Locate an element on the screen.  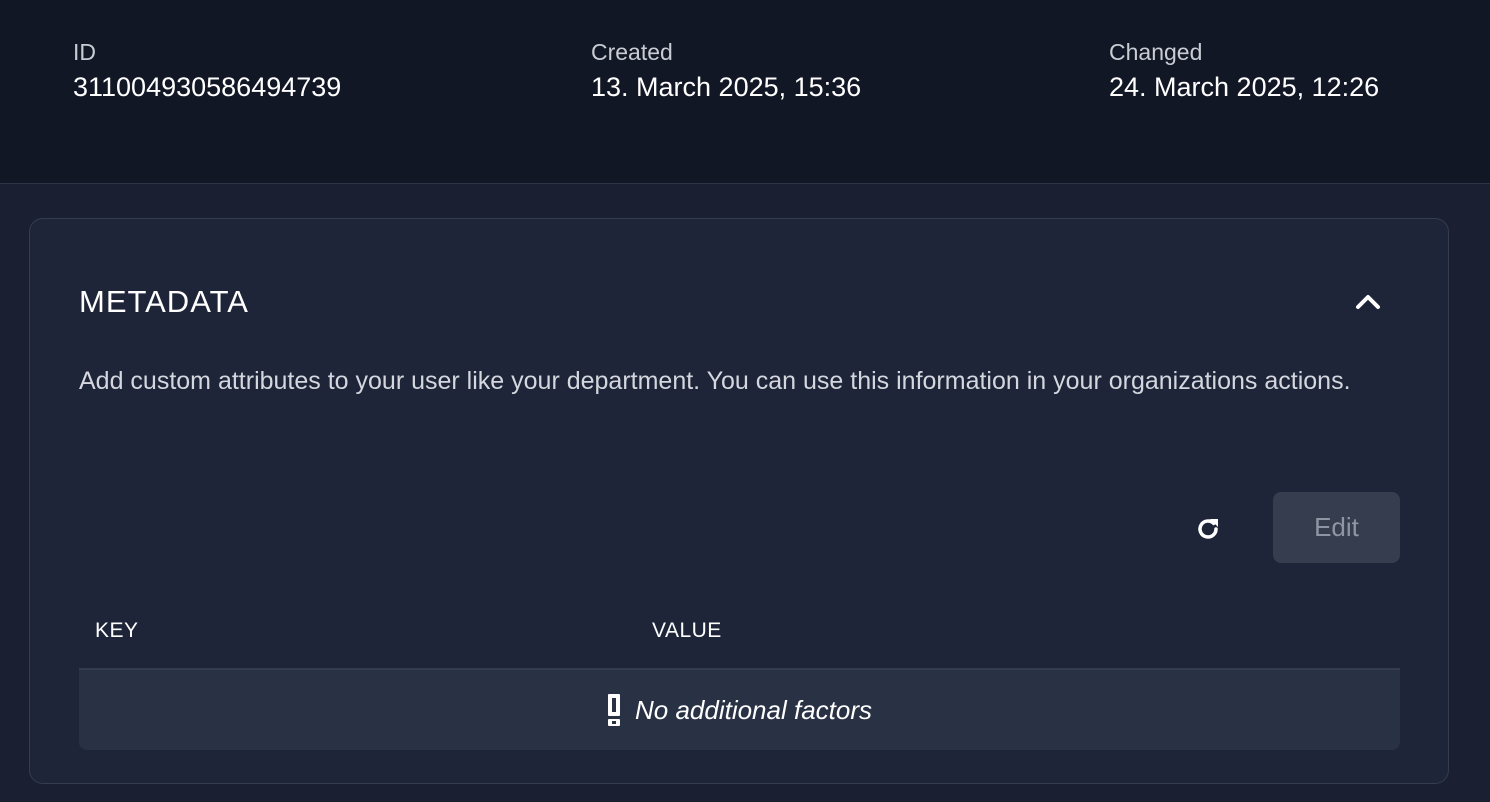
chevron-up-icon is located at coordinates (1368, 302).